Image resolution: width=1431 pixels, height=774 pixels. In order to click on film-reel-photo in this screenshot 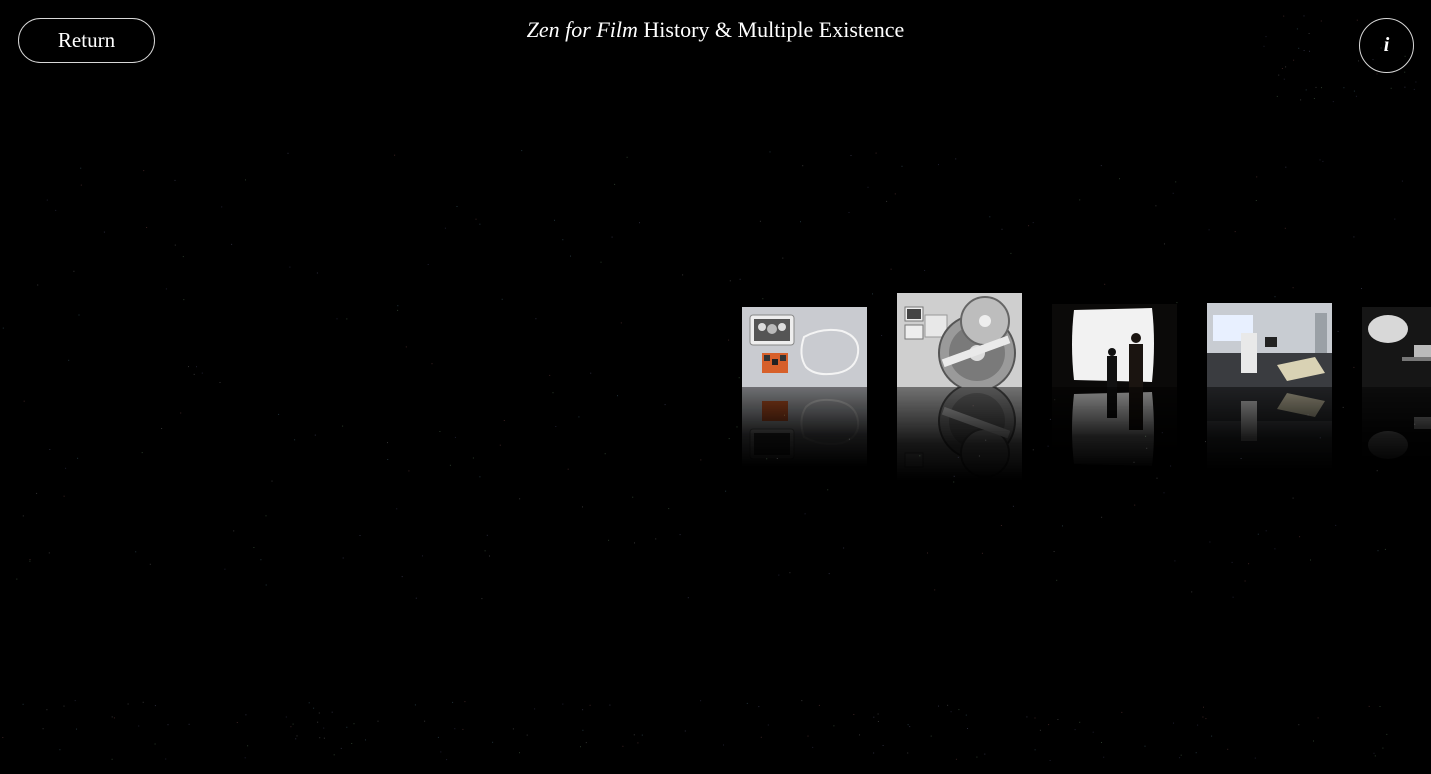, I will do `click(959, 340)`.